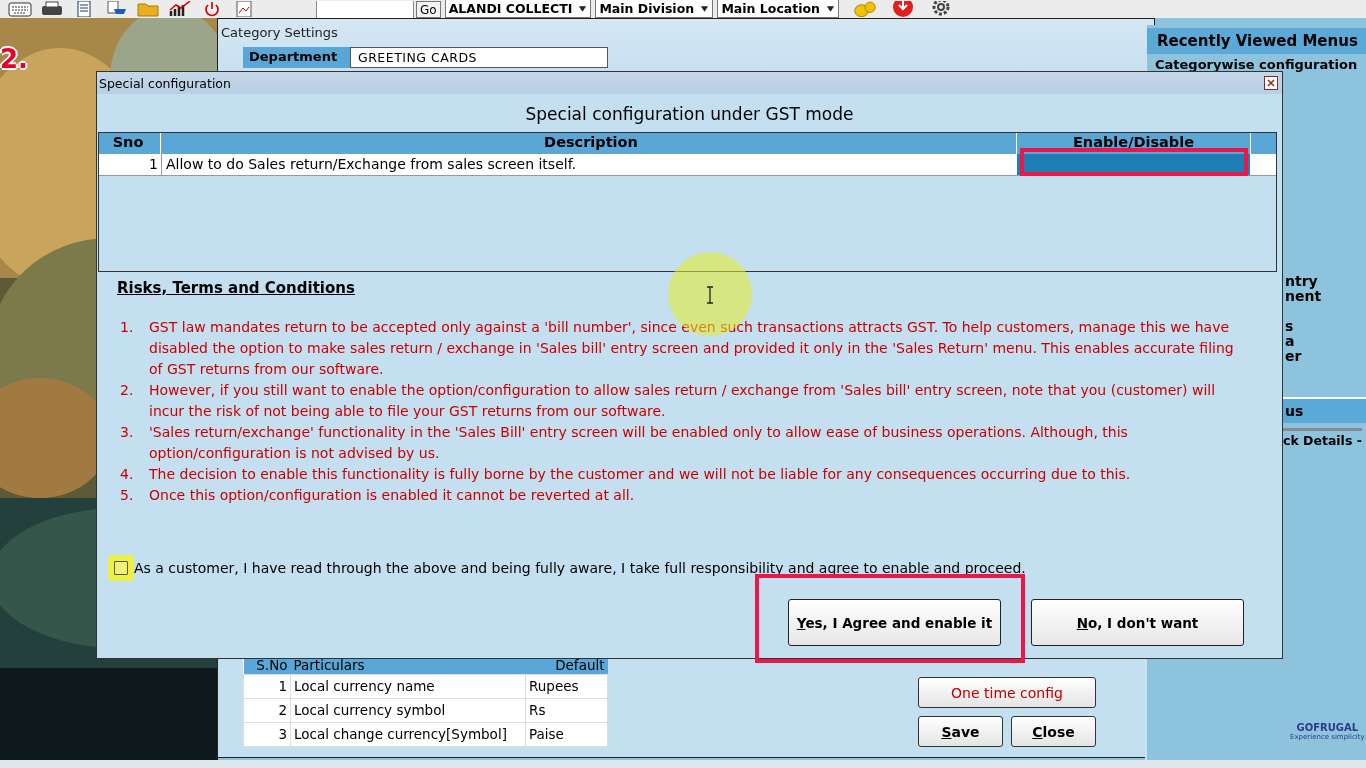 This screenshot has height=768, width=1366. What do you see at coordinates (408, 710) in the screenshot?
I see `table-cell: Local currency symbol` at bounding box center [408, 710].